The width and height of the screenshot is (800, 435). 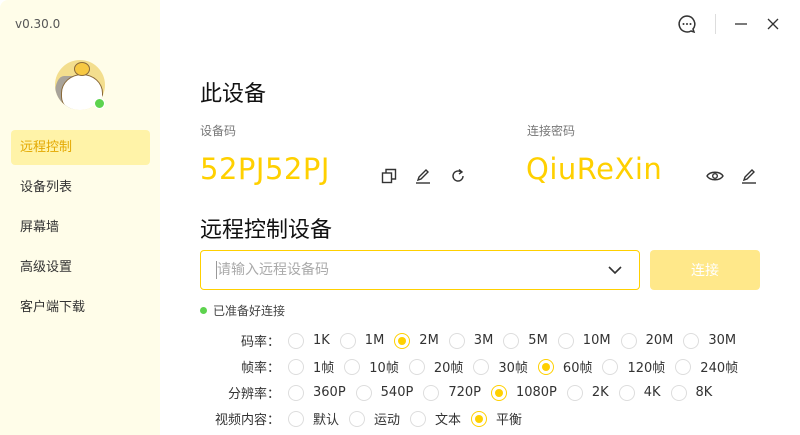 What do you see at coordinates (728, 24) in the screenshot?
I see `window-controls` at bounding box center [728, 24].